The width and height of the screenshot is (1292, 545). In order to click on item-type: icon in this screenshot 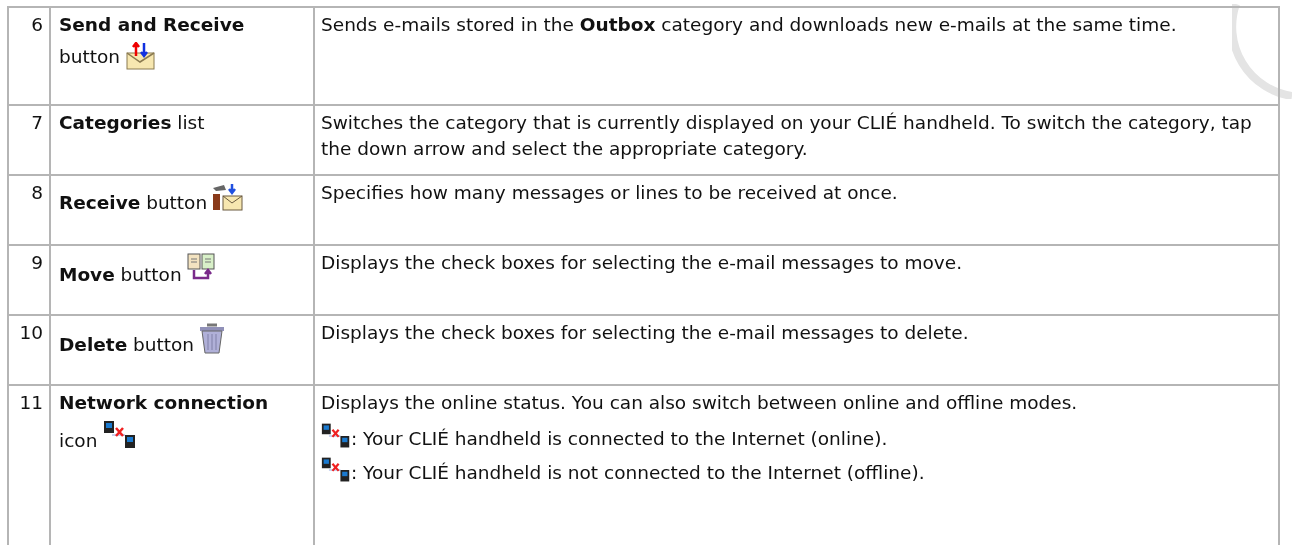, I will do `click(78, 441)`.